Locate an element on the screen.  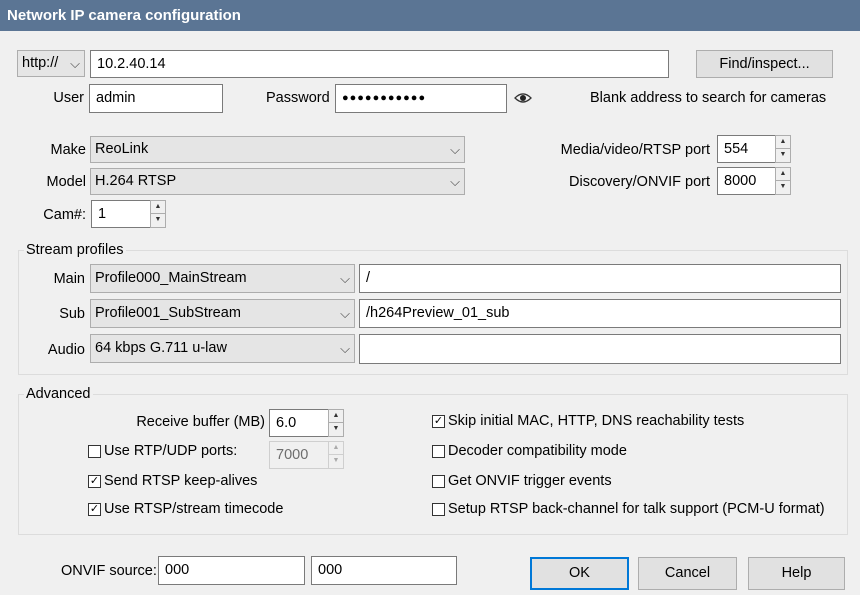
password-input: ●●●●●●●●●●● is located at coordinates (421, 98).